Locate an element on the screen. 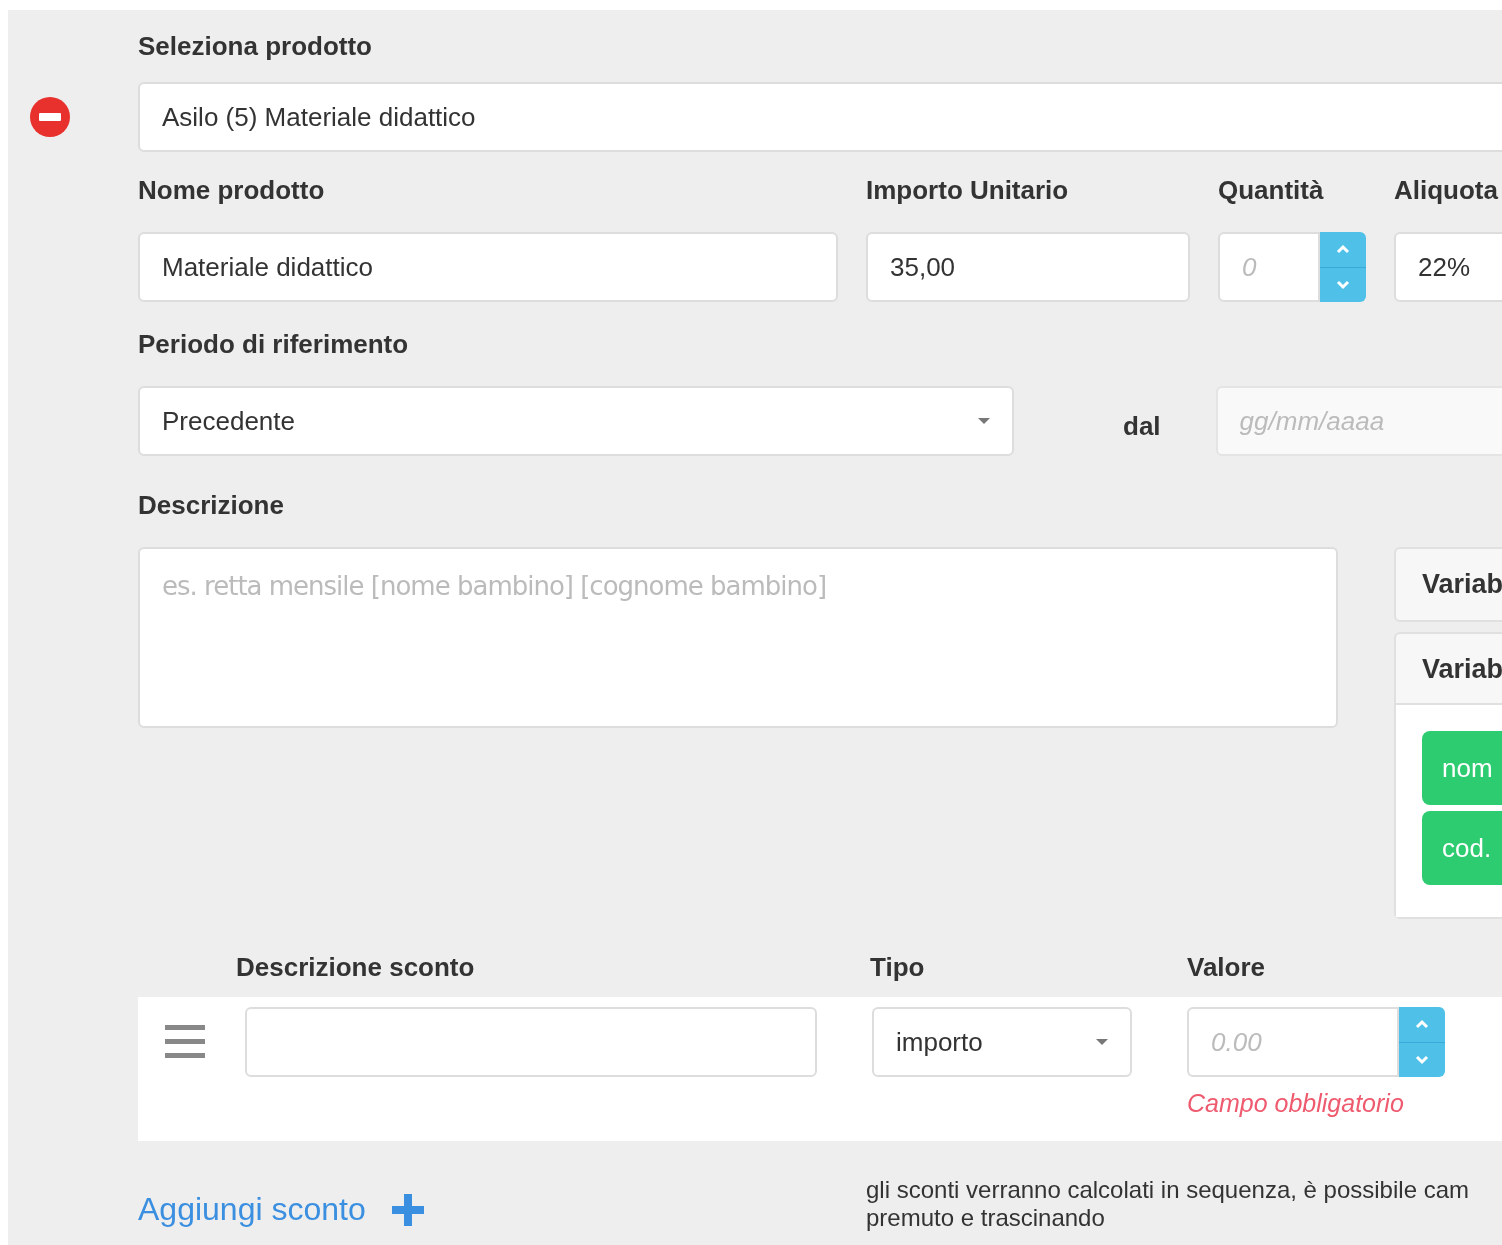 This screenshot has height=1245, width=1502. text-field: Materiale didattico is located at coordinates (488, 267).